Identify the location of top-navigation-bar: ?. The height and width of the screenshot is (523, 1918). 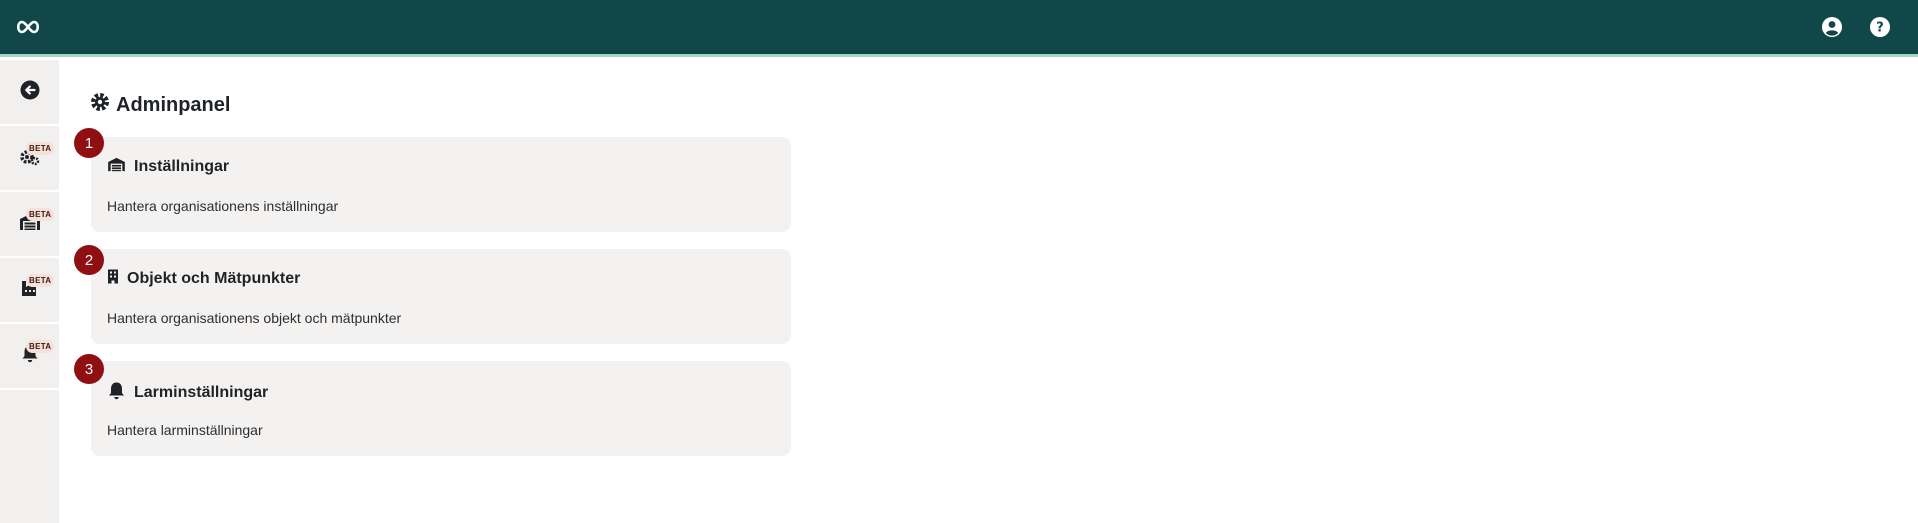
(959, 28).